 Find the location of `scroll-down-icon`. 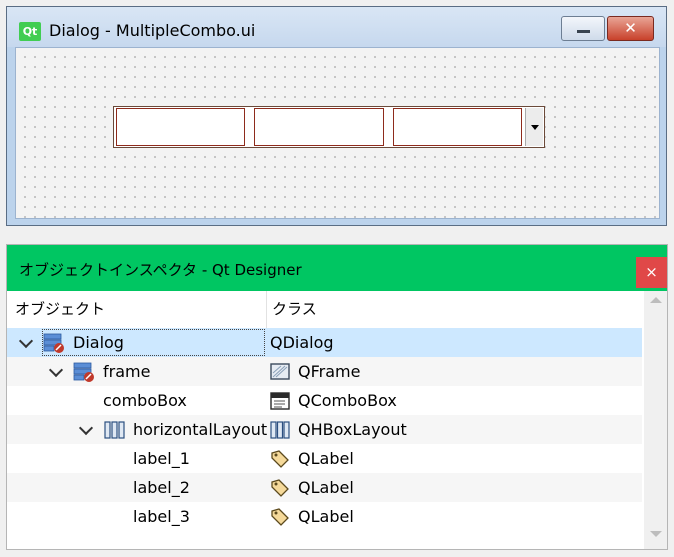

scroll-down-icon is located at coordinates (656, 534).